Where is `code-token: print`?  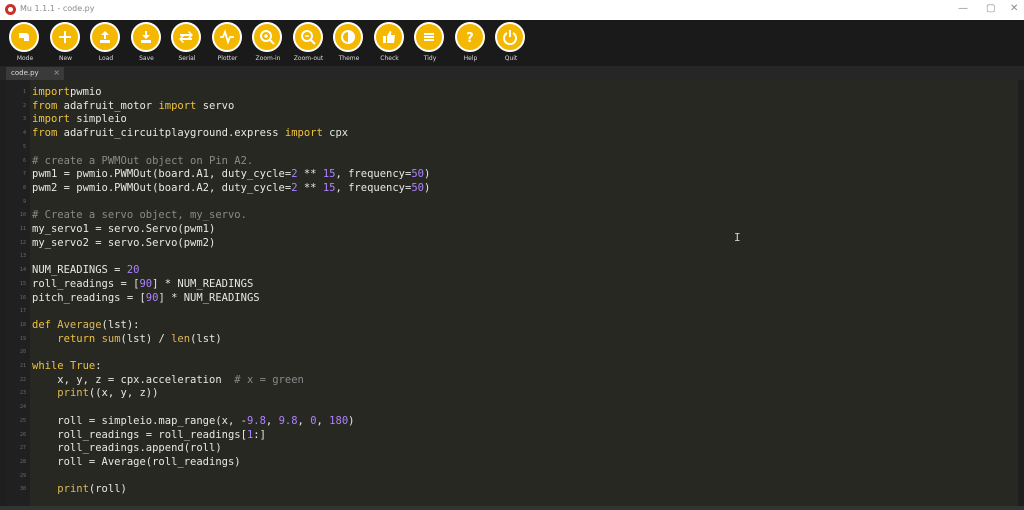
code-token: print is located at coordinates (73, 393).